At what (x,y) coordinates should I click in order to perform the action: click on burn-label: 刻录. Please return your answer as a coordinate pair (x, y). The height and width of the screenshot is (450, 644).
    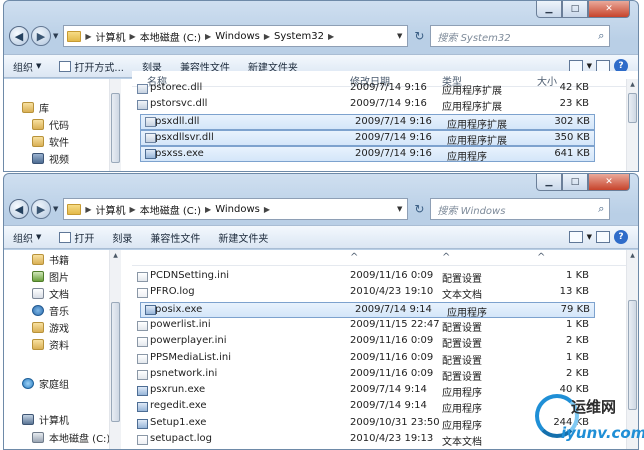
    Looking at the image, I should click on (122, 239).